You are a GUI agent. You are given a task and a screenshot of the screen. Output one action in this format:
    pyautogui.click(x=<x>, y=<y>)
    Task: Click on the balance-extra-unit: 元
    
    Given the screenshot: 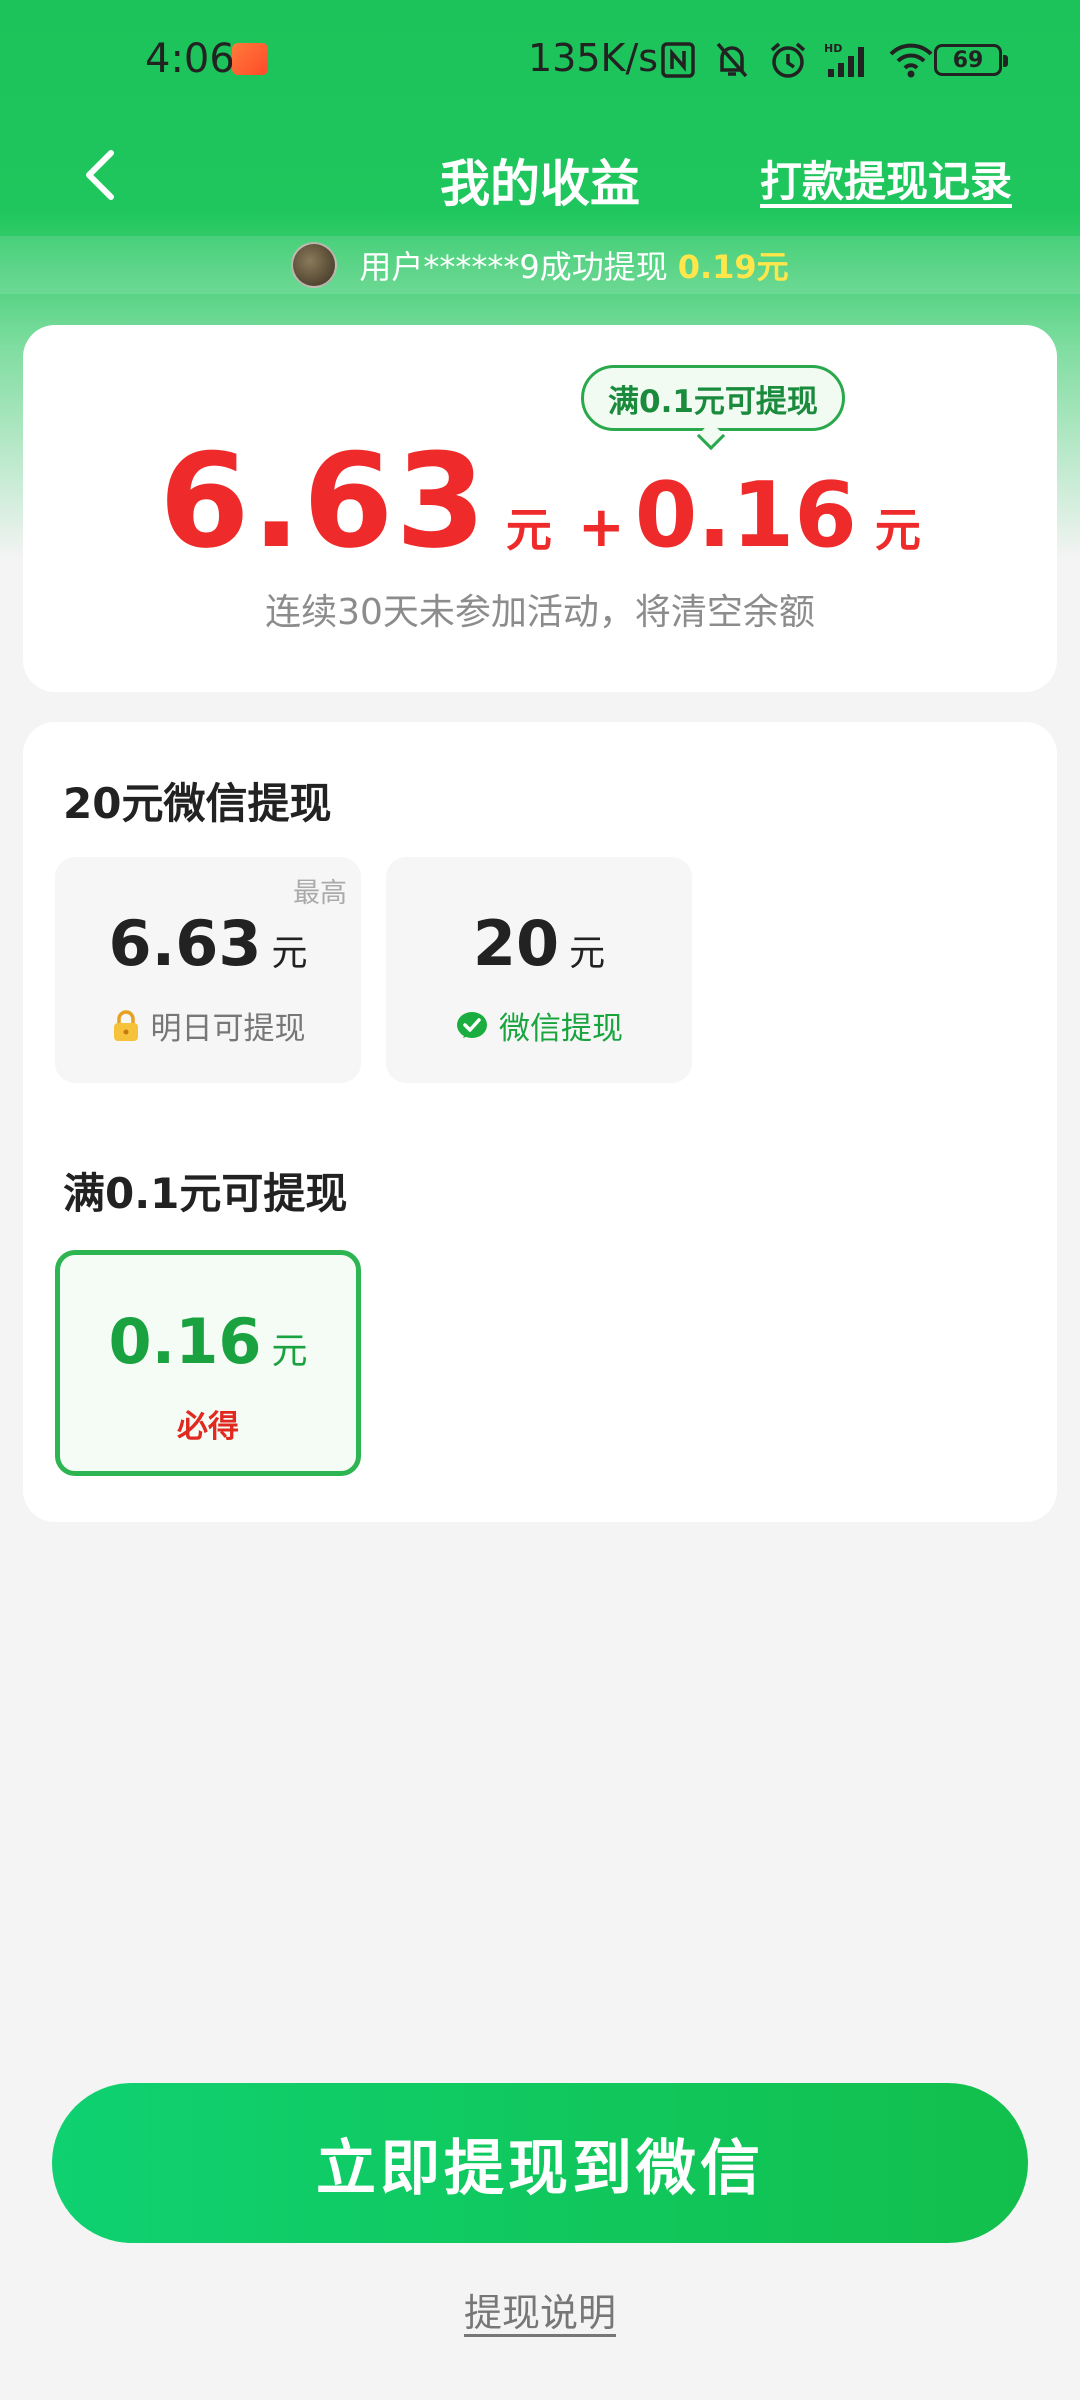 What is the action you would take?
    pyautogui.click(x=897, y=530)
    